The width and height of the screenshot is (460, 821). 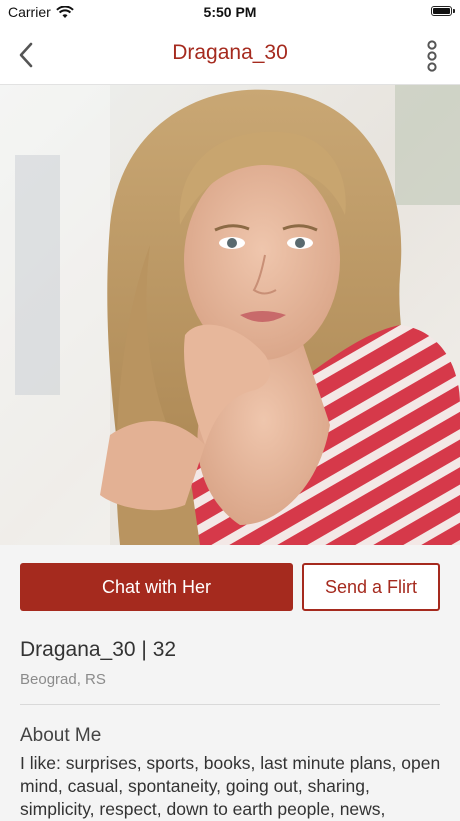 I want to click on status-time: 5:50 PM, so click(x=230, y=12).